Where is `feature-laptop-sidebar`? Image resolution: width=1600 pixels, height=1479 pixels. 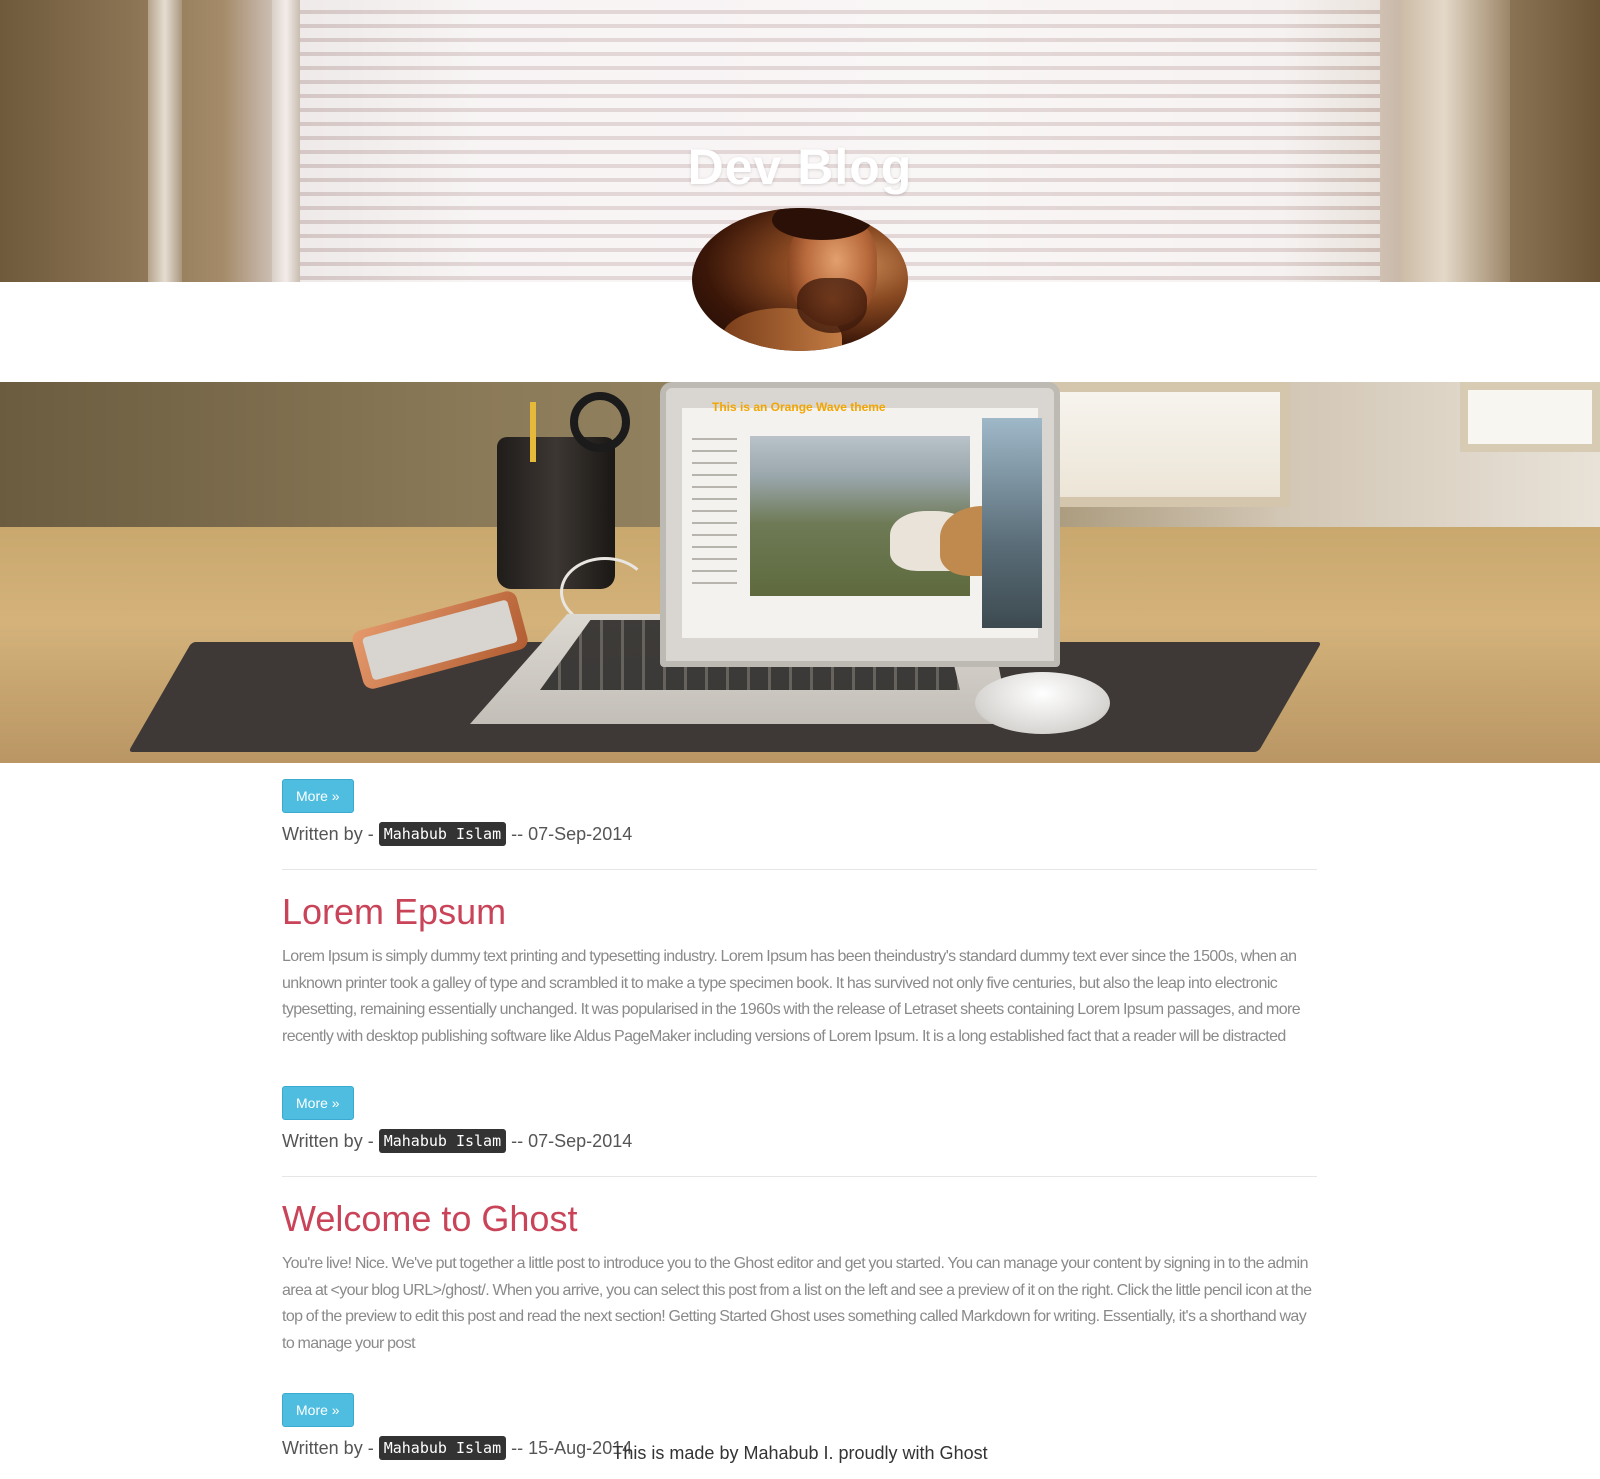
feature-laptop-sidebar is located at coordinates (714, 513).